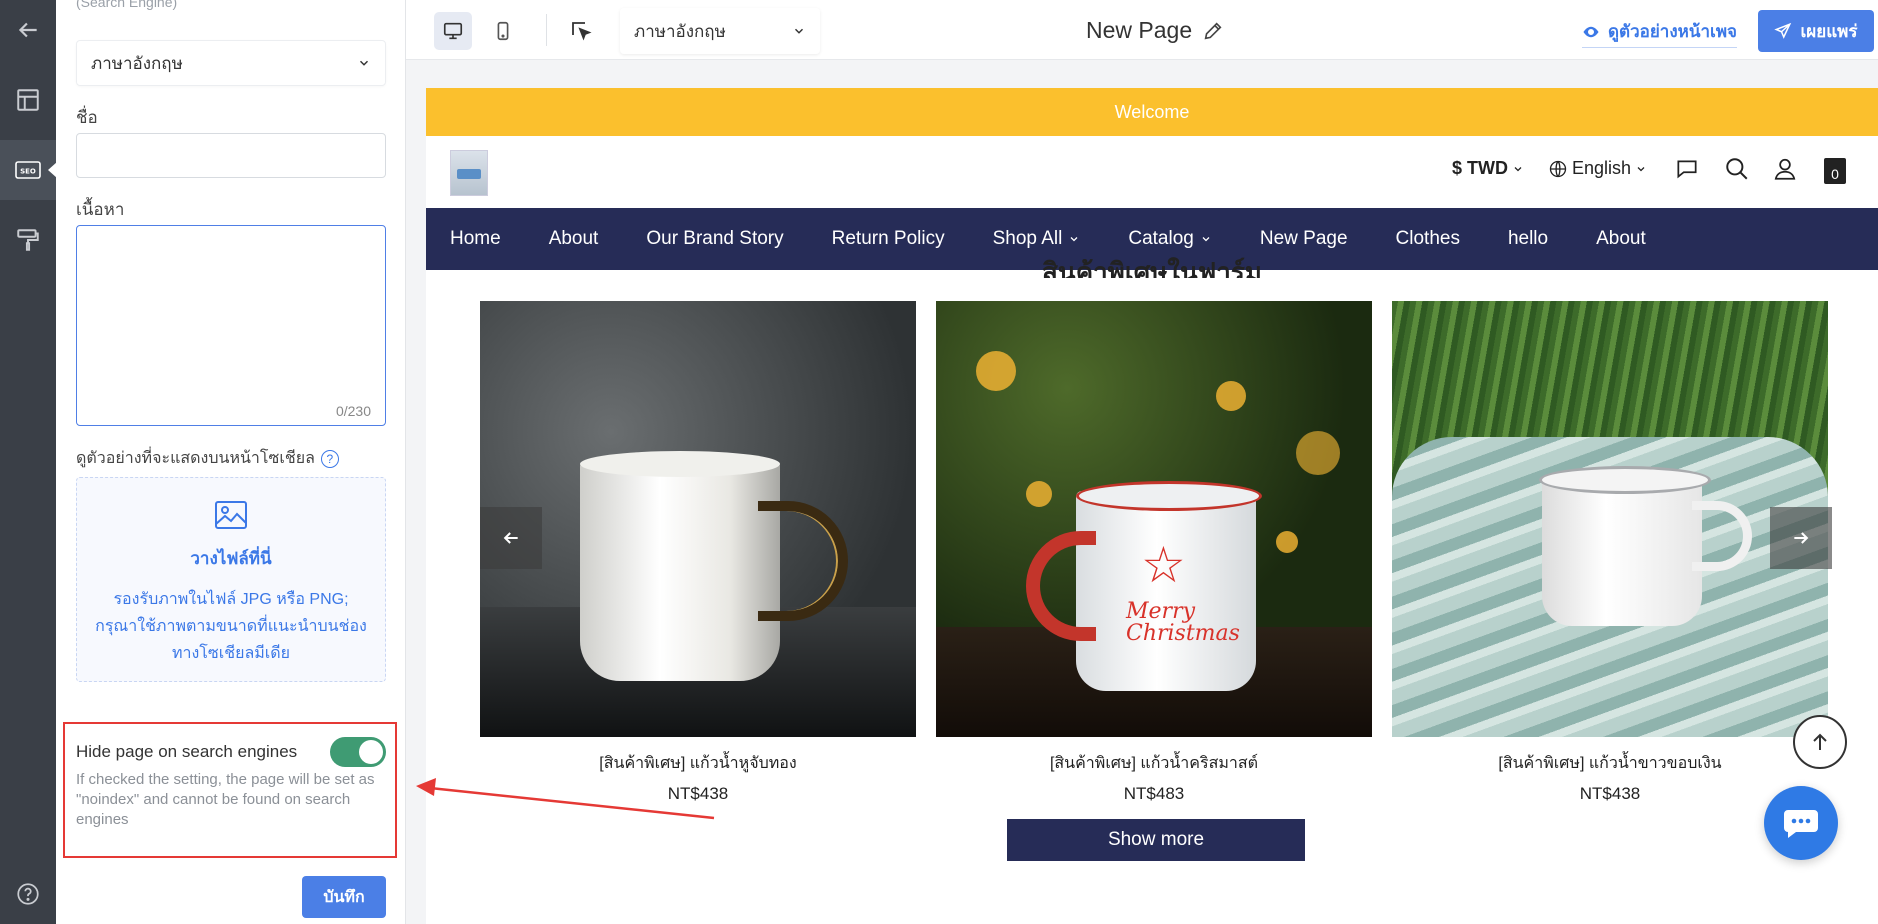  Describe the element at coordinates (1480, 168) in the screenshot. I see `currency-value: $ TWD` at that location.